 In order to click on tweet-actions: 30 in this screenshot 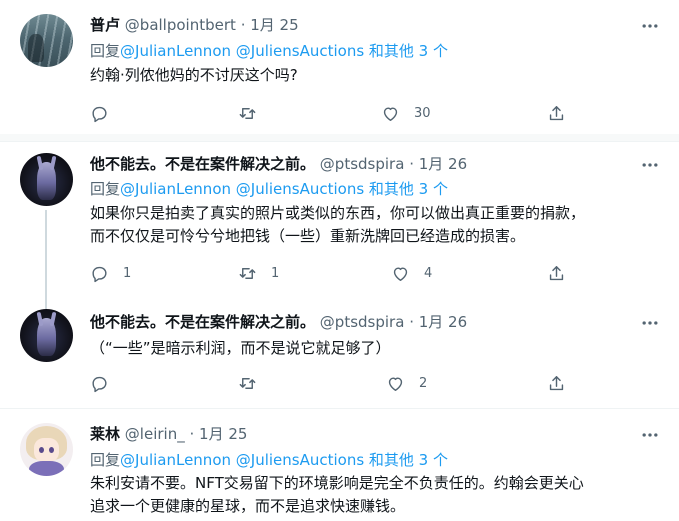, I will do `click(340, 113)`.